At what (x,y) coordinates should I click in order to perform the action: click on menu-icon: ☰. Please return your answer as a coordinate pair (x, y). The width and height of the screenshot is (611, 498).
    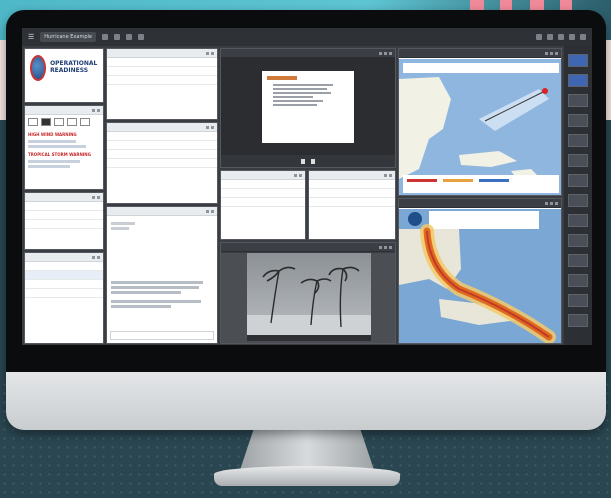
    Looking at the image, I should click on (31, 37).